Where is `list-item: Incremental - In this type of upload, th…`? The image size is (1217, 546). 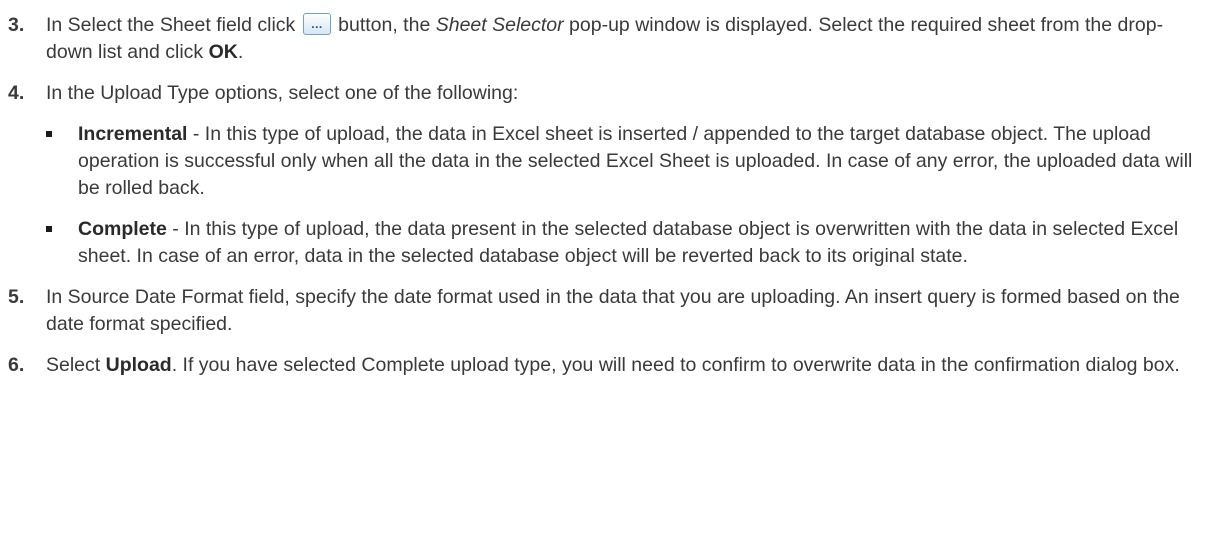
list-item: Incremental - In this type of upload, th… is located at coordinates (621, 161).